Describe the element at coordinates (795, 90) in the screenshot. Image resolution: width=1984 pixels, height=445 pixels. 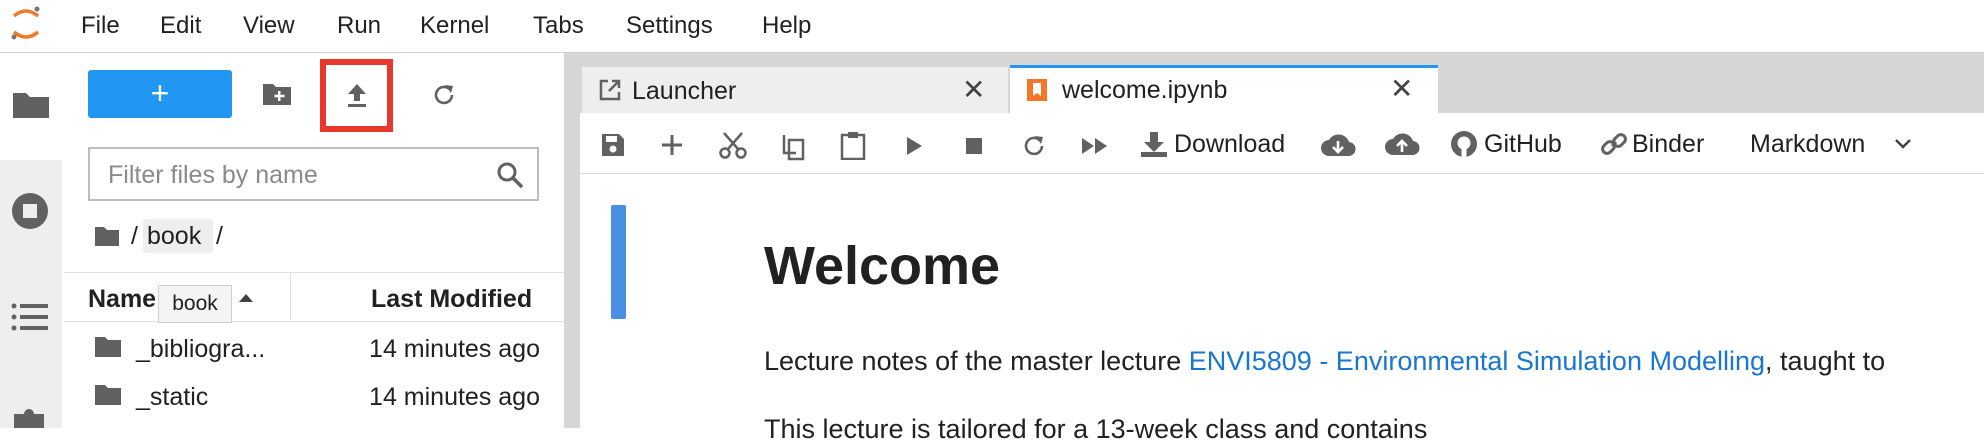
I see `tab-launcher: Launcher ✕` at that location.